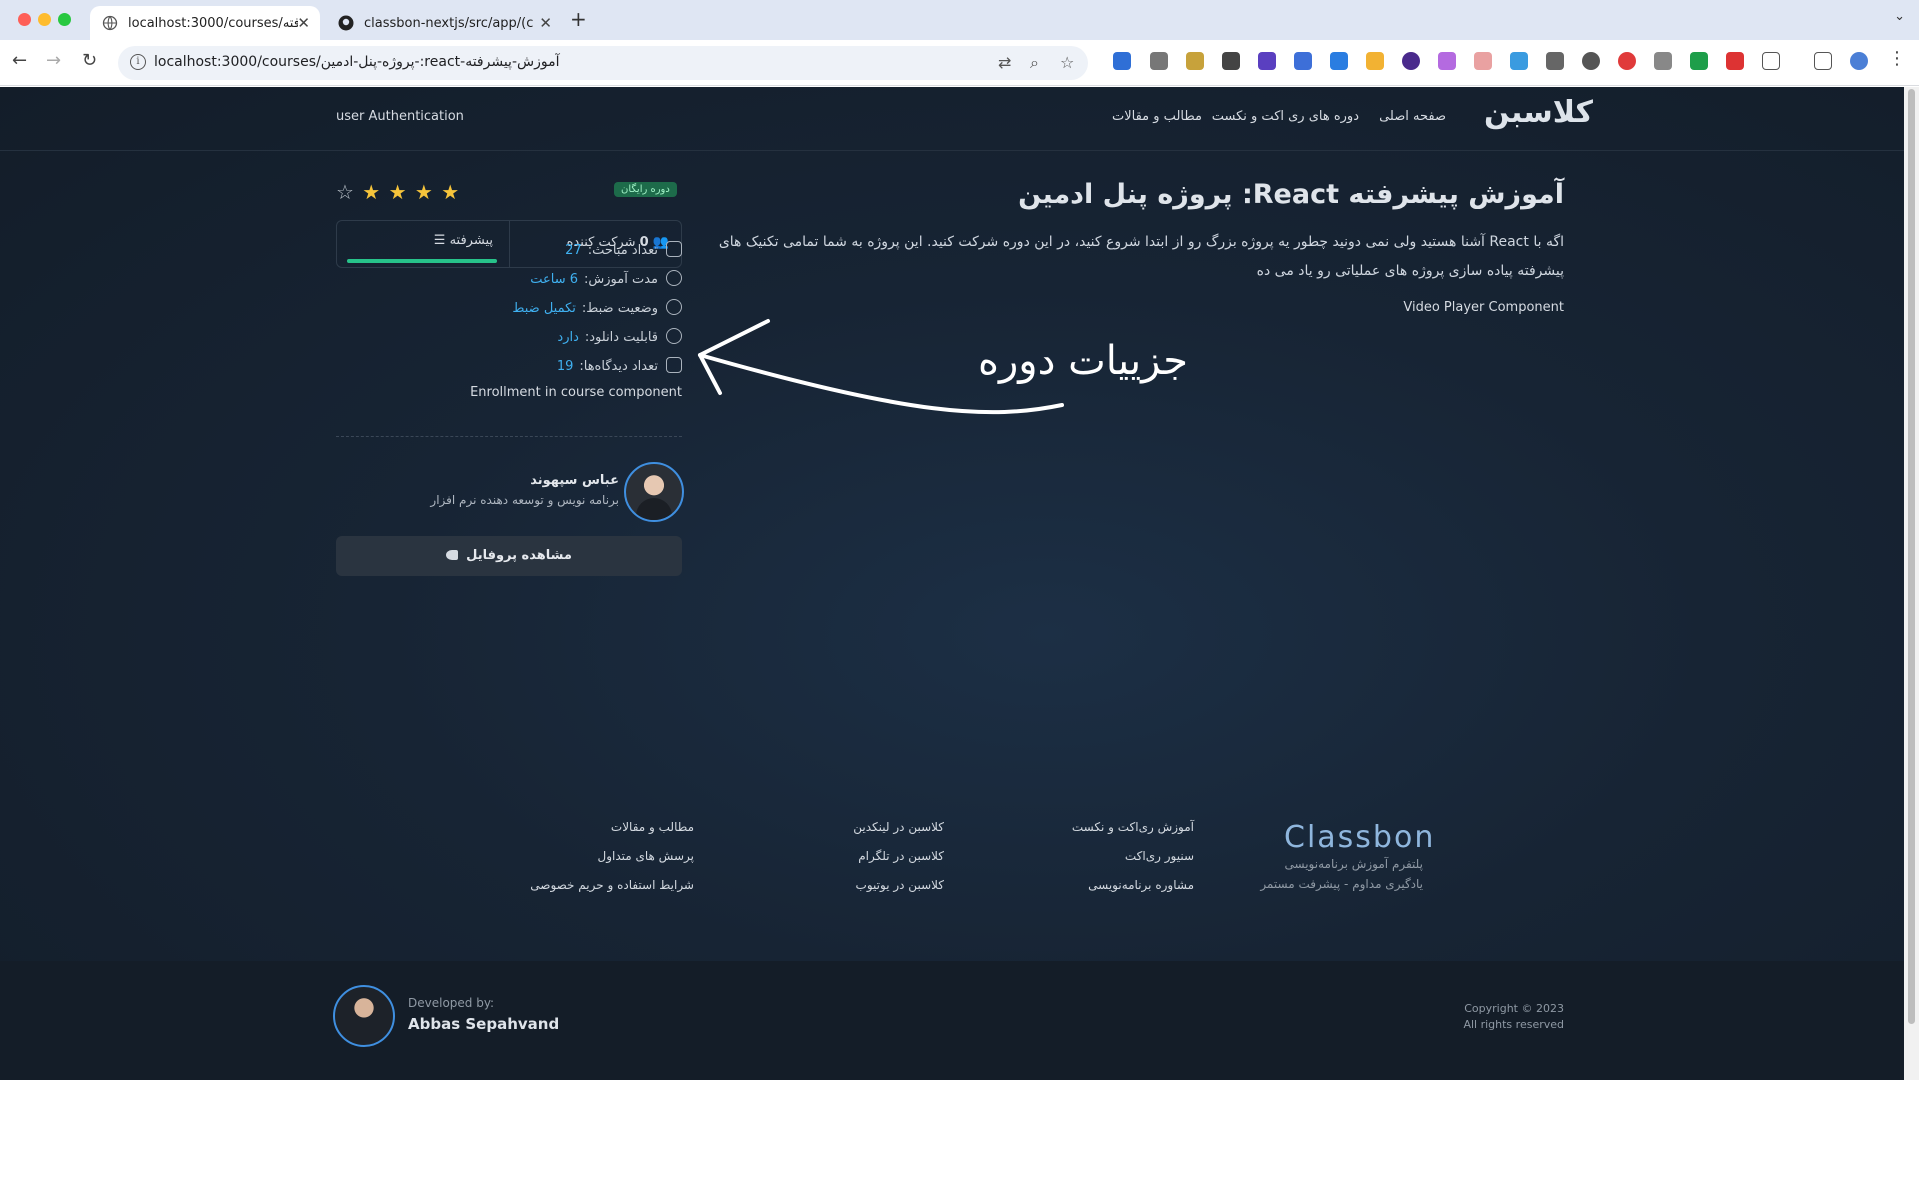 The height and width of the screenshot is (1200, 1919). I want to click on browser-tab-course: localhost:3000/courses/پیشرفته ✕, so click(205, 23).